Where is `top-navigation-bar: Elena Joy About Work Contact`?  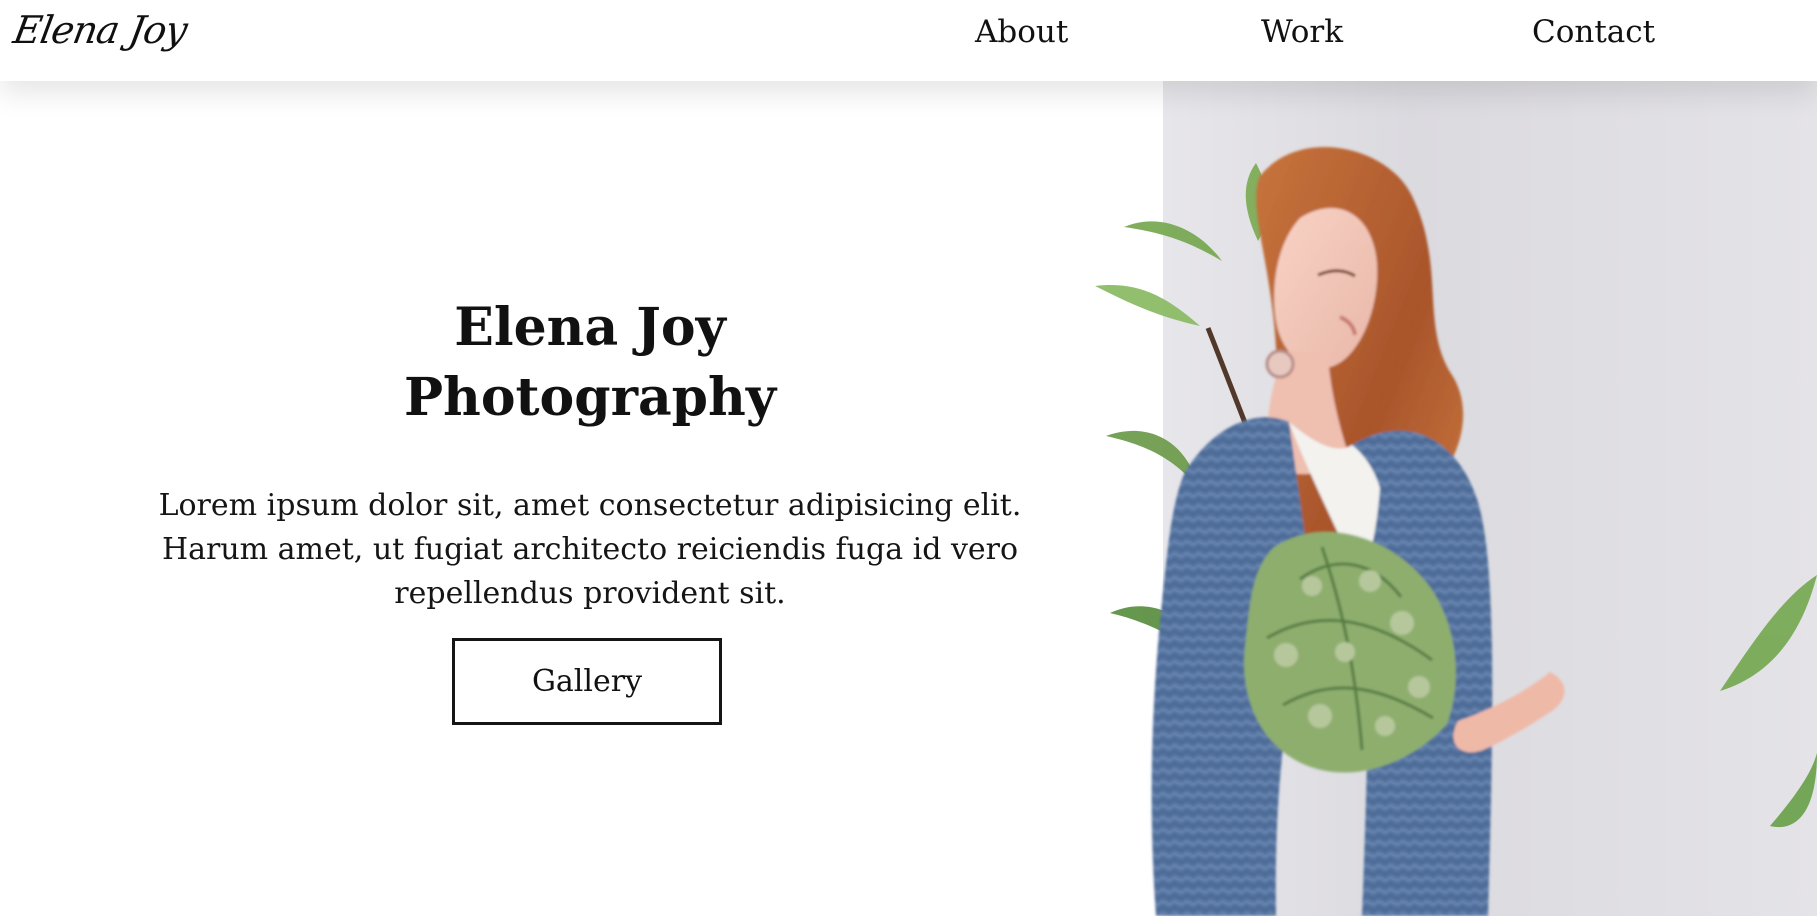 top-navigation-bar: Elena Joy About Work Contact is located at coordinates (908, 40).